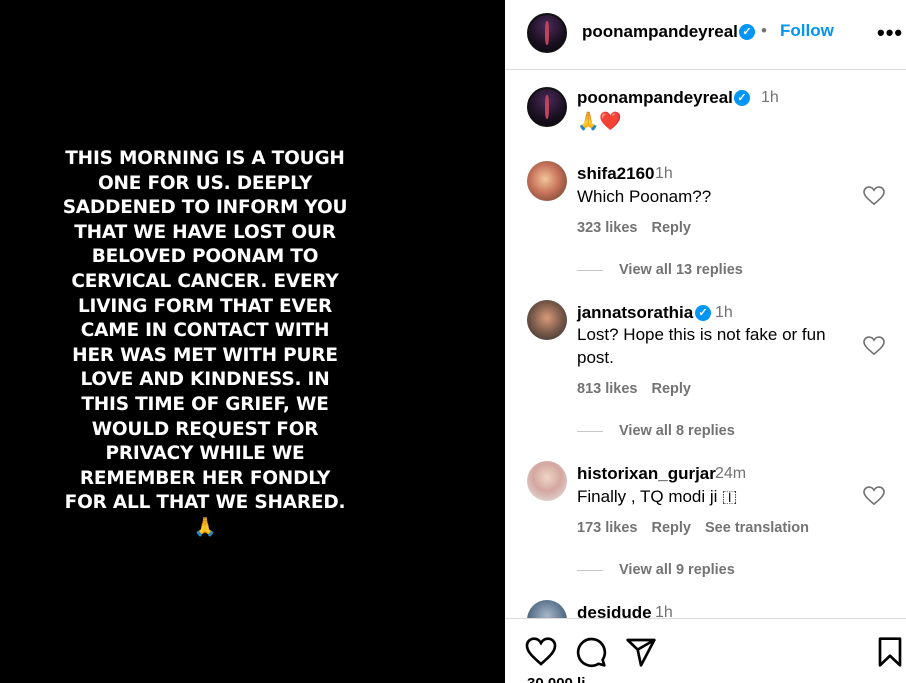 The height and width of the screenshot is (683, 906). Describe the element at coordinates (641, 389) in the screenshot. I see `comment-meta: 813 likes Reply` at that location.